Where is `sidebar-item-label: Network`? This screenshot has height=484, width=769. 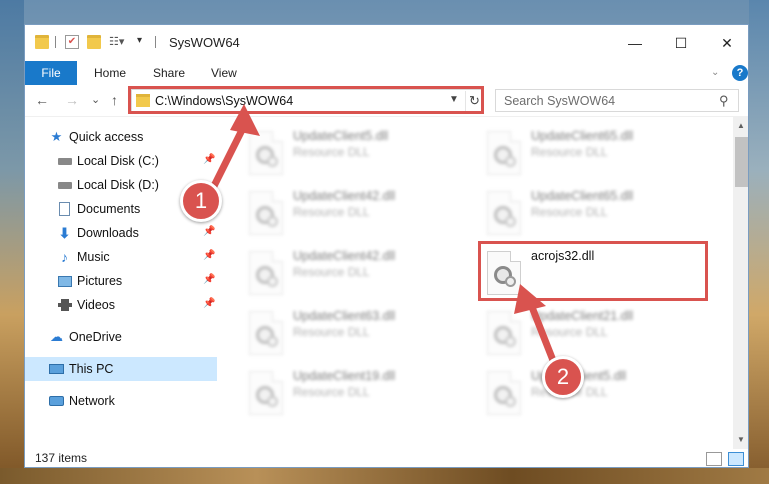
sidebar-item-label: Network is located at coordinates (92, 401).